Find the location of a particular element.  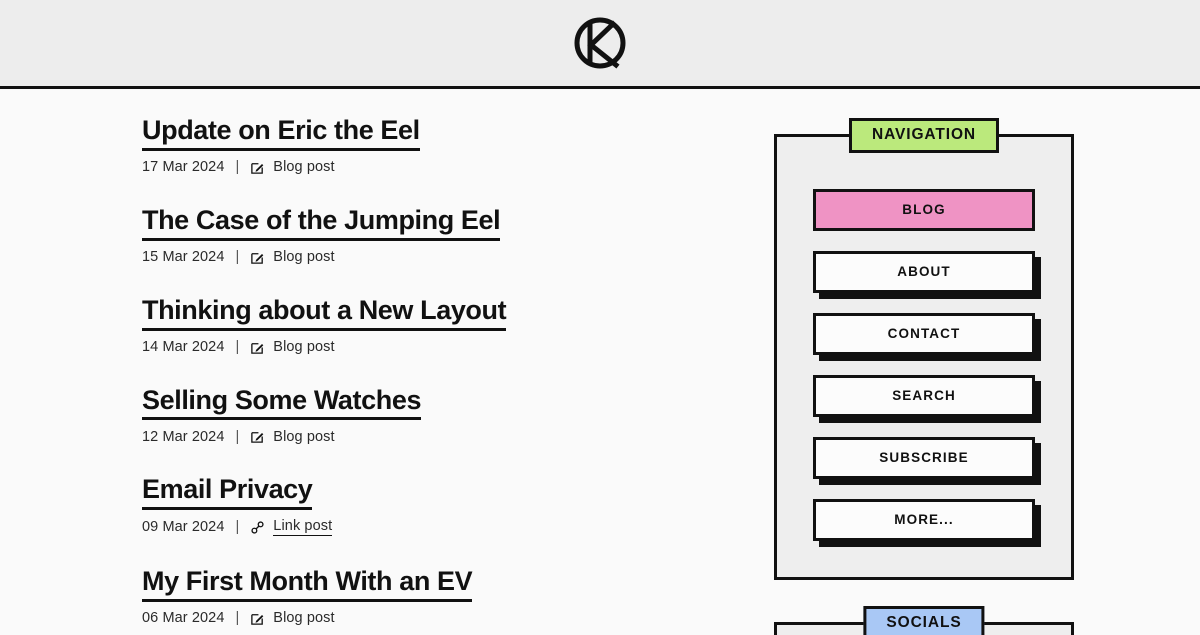

list-item: Email Privacy 09 Mar 2024 | Link post is located at coordinates (432, 505).